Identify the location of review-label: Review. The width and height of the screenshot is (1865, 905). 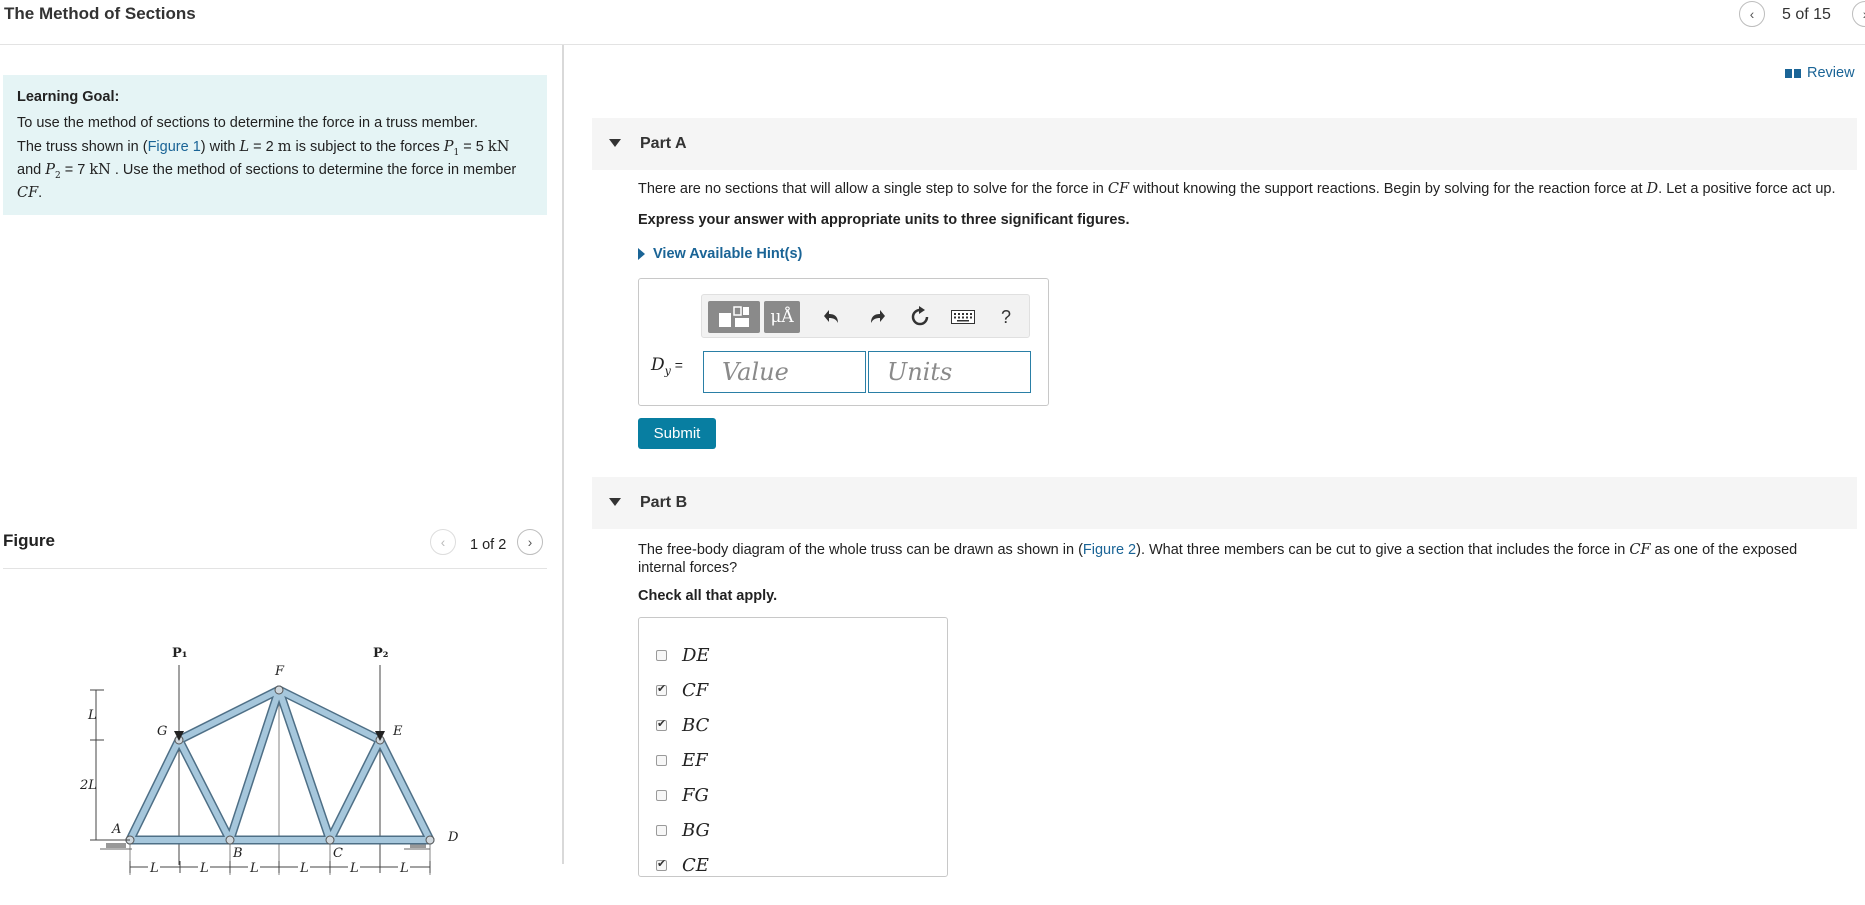
(1831, 73).